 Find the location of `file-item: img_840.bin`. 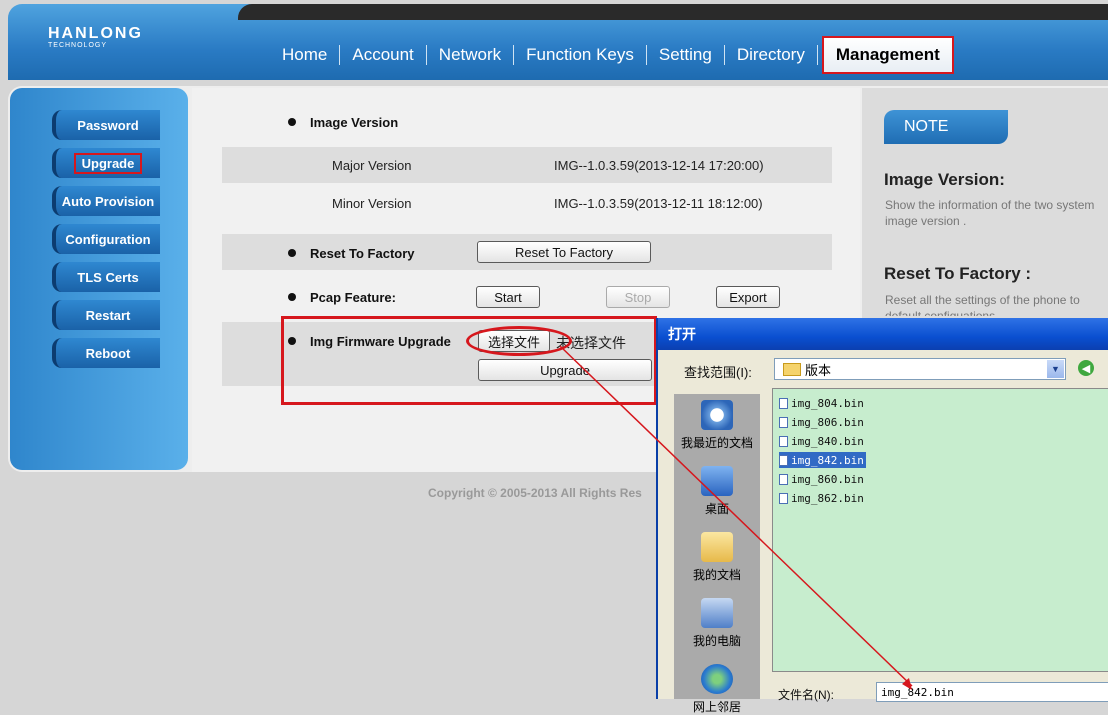

file-item: img_840.bin is located at coordinates (822, 441).